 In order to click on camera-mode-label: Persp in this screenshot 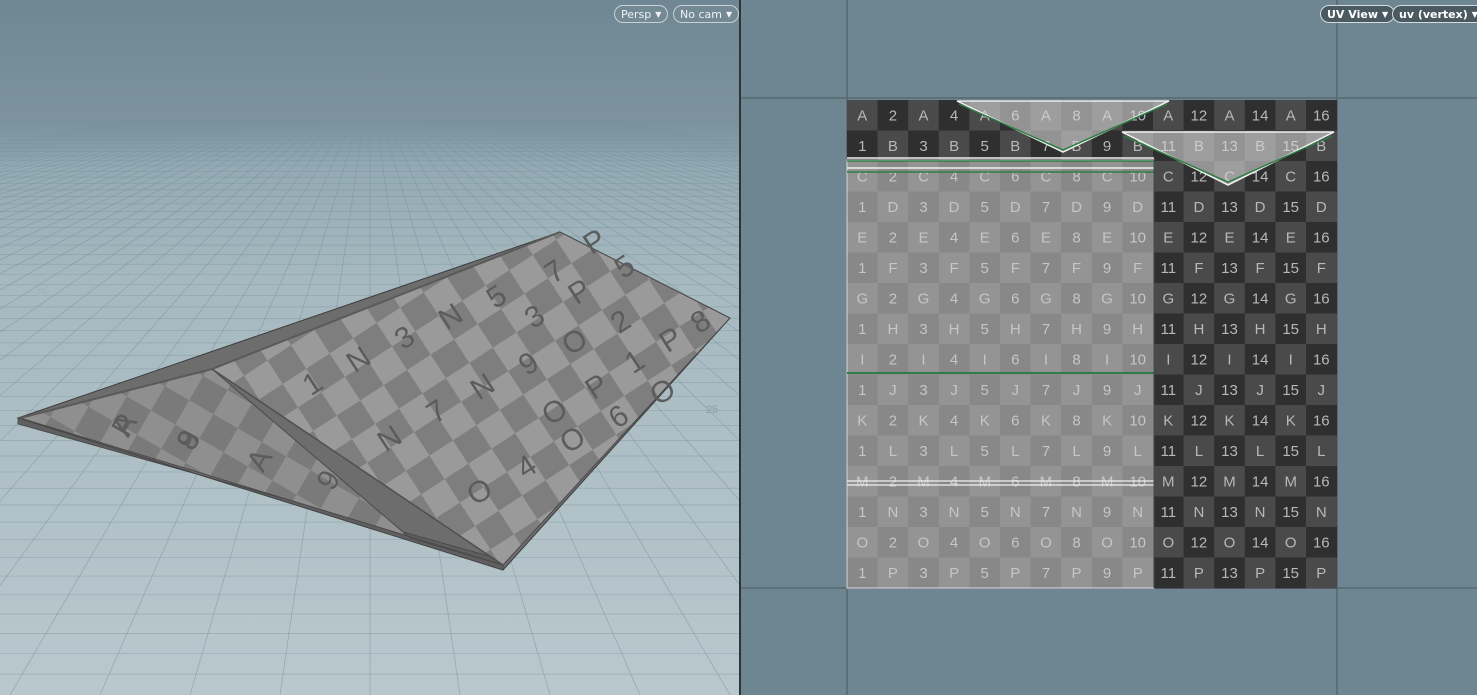, I will do `click(636, 14)`.